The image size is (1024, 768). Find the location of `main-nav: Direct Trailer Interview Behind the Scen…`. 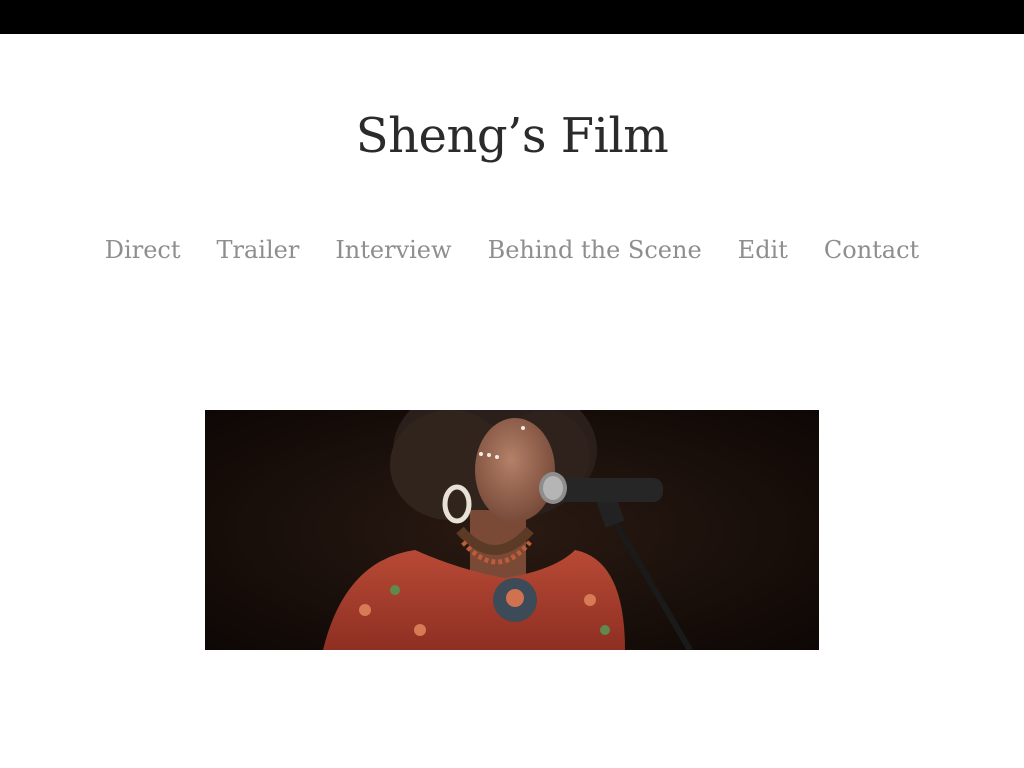

main-nav: Direct Trailer Interview Behind the Scen… is located at coordinates (512, 250).